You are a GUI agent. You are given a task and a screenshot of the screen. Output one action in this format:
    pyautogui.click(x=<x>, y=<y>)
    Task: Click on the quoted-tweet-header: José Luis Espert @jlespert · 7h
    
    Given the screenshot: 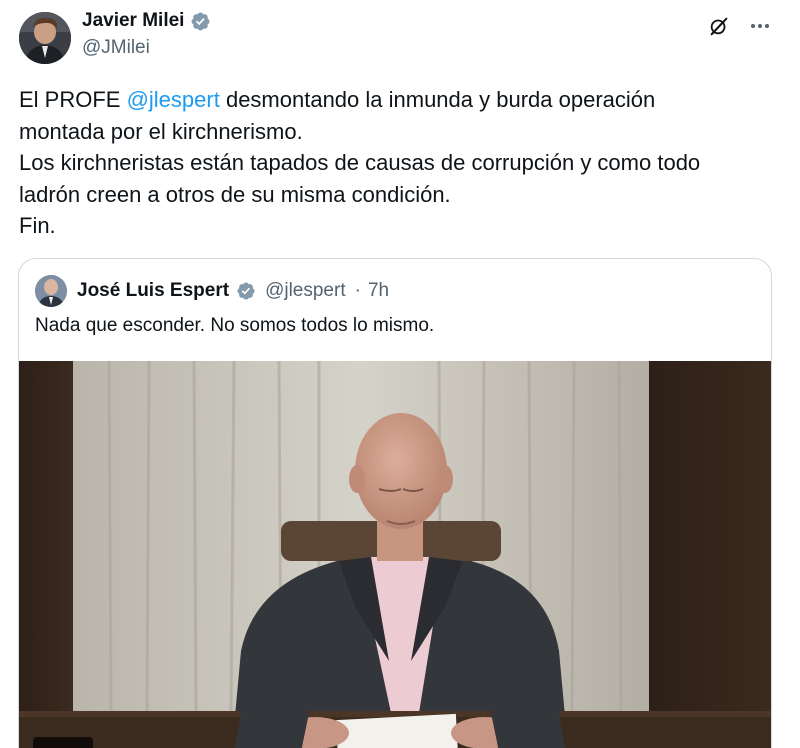 What is the action you would take?
    pyautogui.click(x=212, y=291)
    